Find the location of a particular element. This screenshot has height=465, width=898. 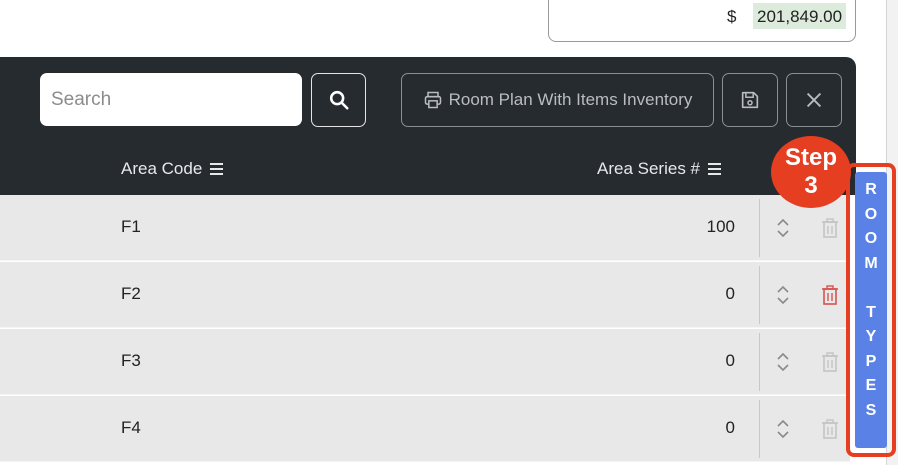

room-types-tab: R O O M T Y P E S is located at coordinates (871, 310).